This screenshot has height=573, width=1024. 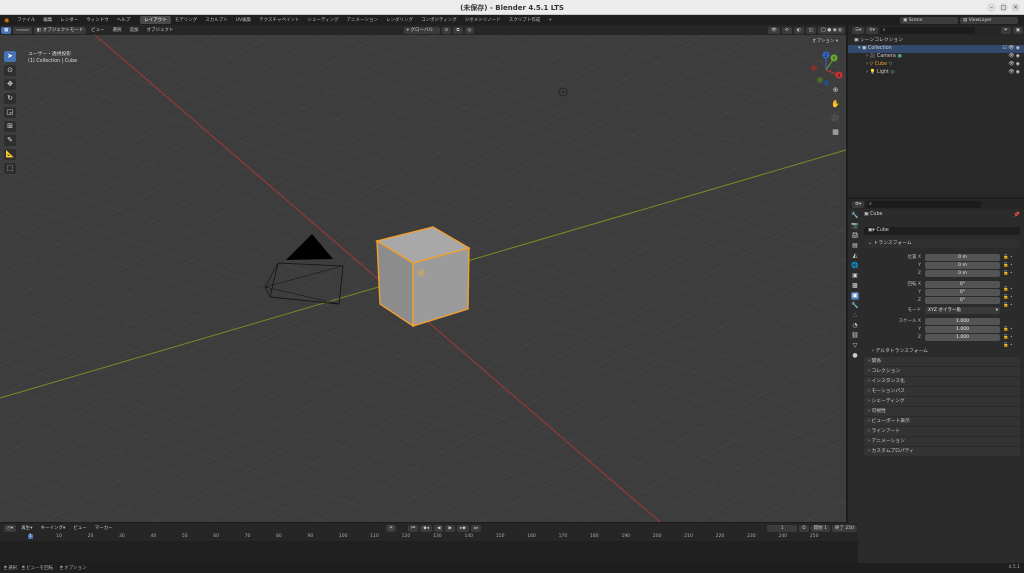 I want to click on tab-geometry-nodes: ジオメトリノード, so click(x=483, y=20).